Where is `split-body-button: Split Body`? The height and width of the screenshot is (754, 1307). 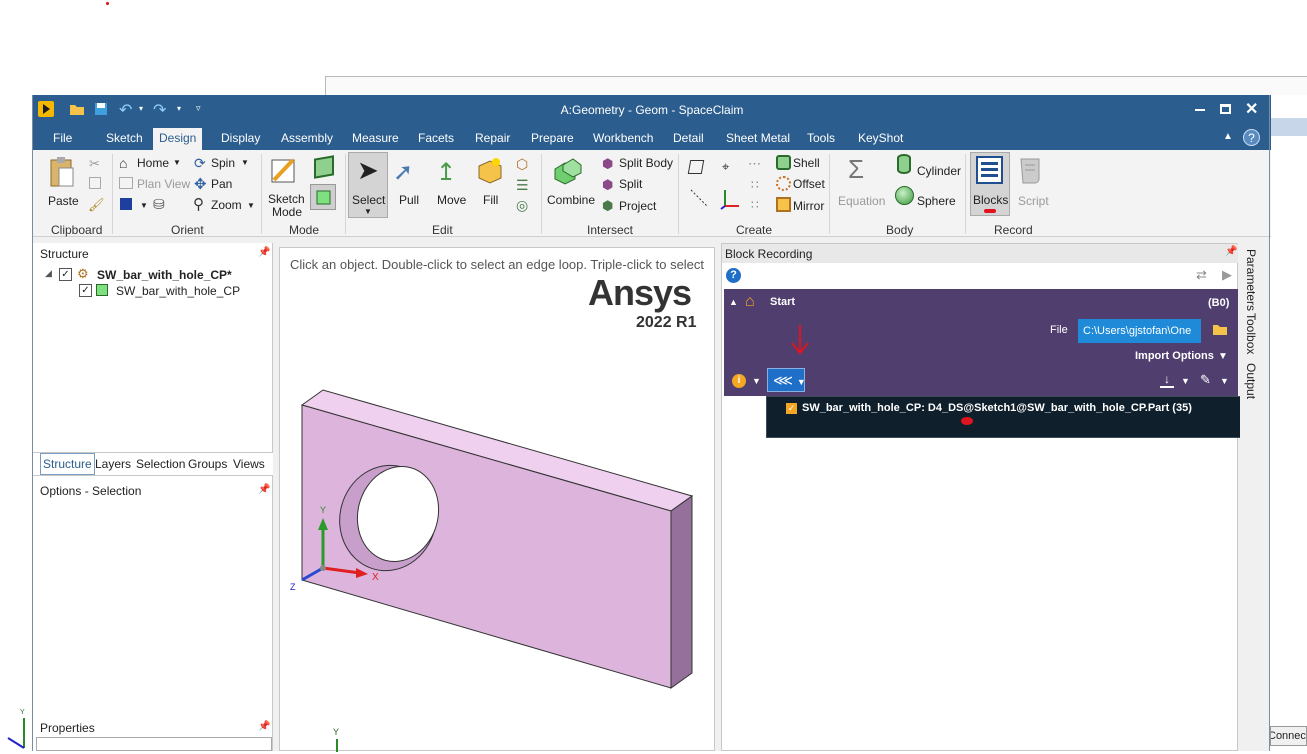
split-body-button: Split Body is located at coordinates (646, 163).